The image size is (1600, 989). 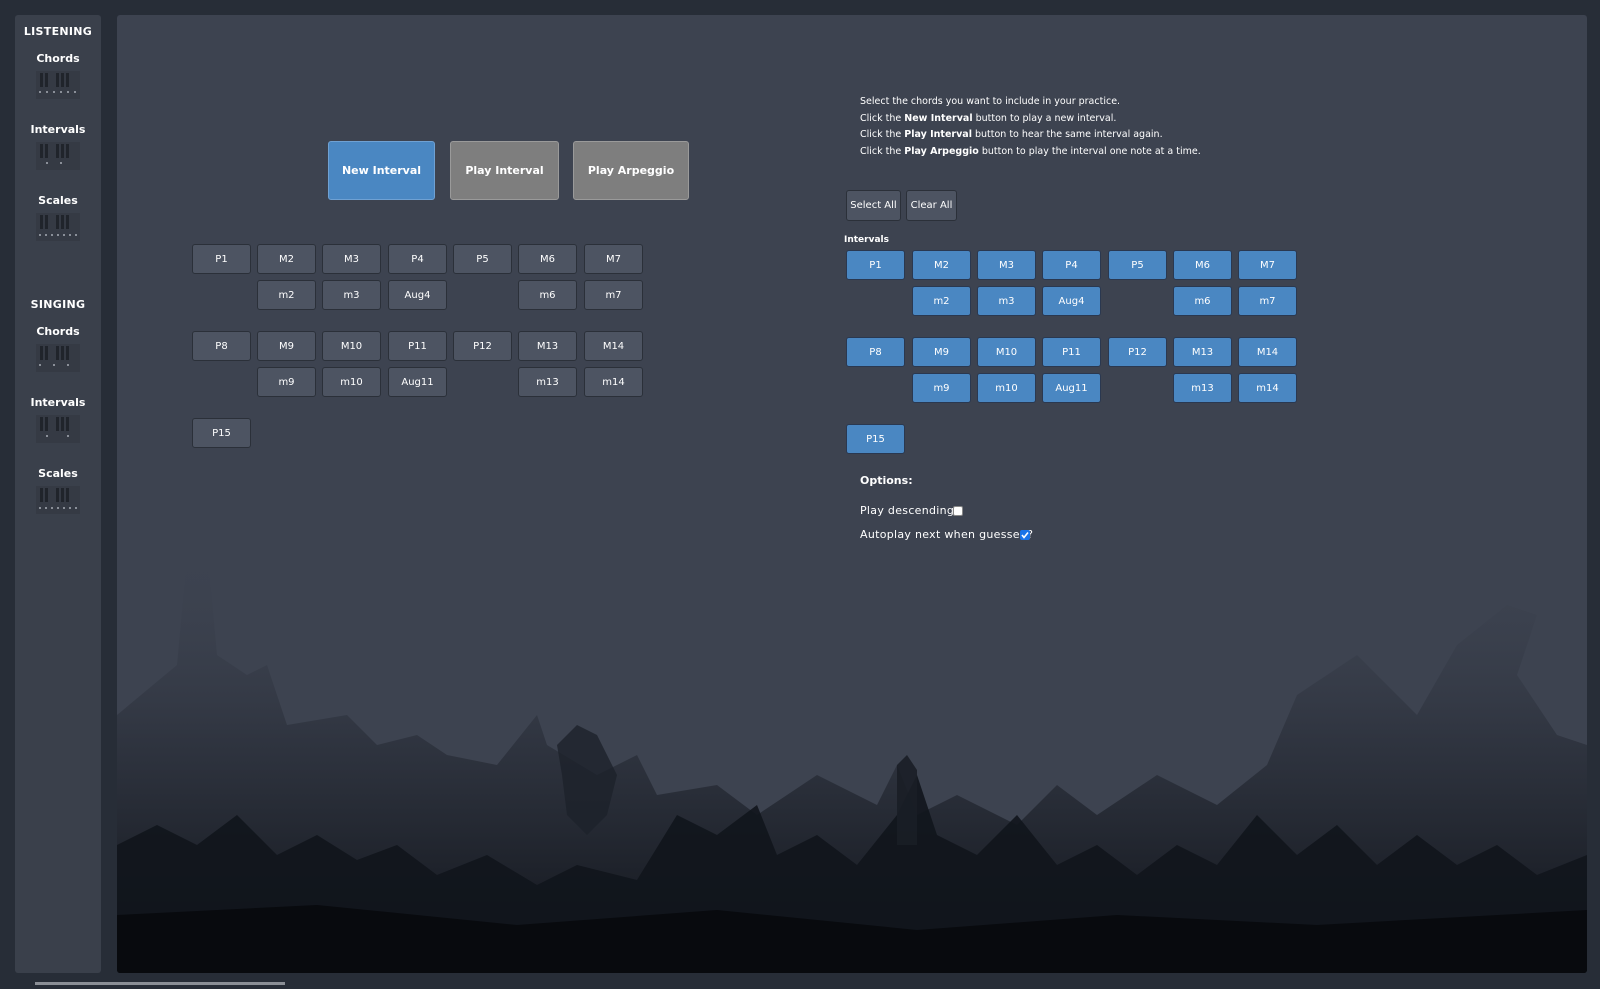 What do you see at coordinates (286, 259) in the screenshot?
I see `answer-button-M2: M2` at bounding box center [286, 259].